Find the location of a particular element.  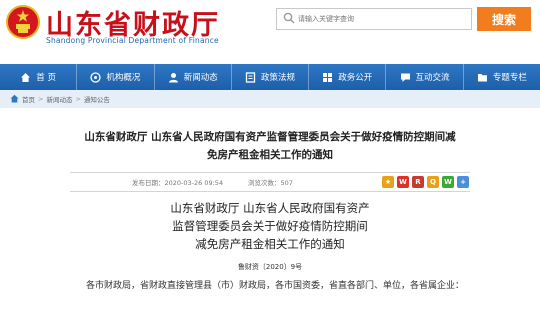

folder-icon is located at coordinates (482, 77).